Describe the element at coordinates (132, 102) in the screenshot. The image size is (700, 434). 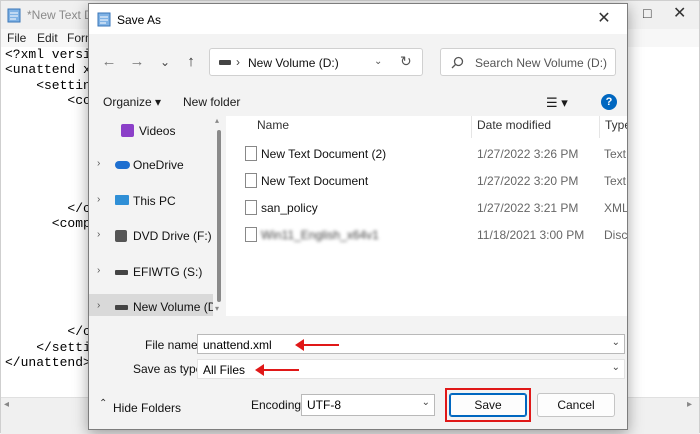
I see `organize-button: Organize ▾` at that location.